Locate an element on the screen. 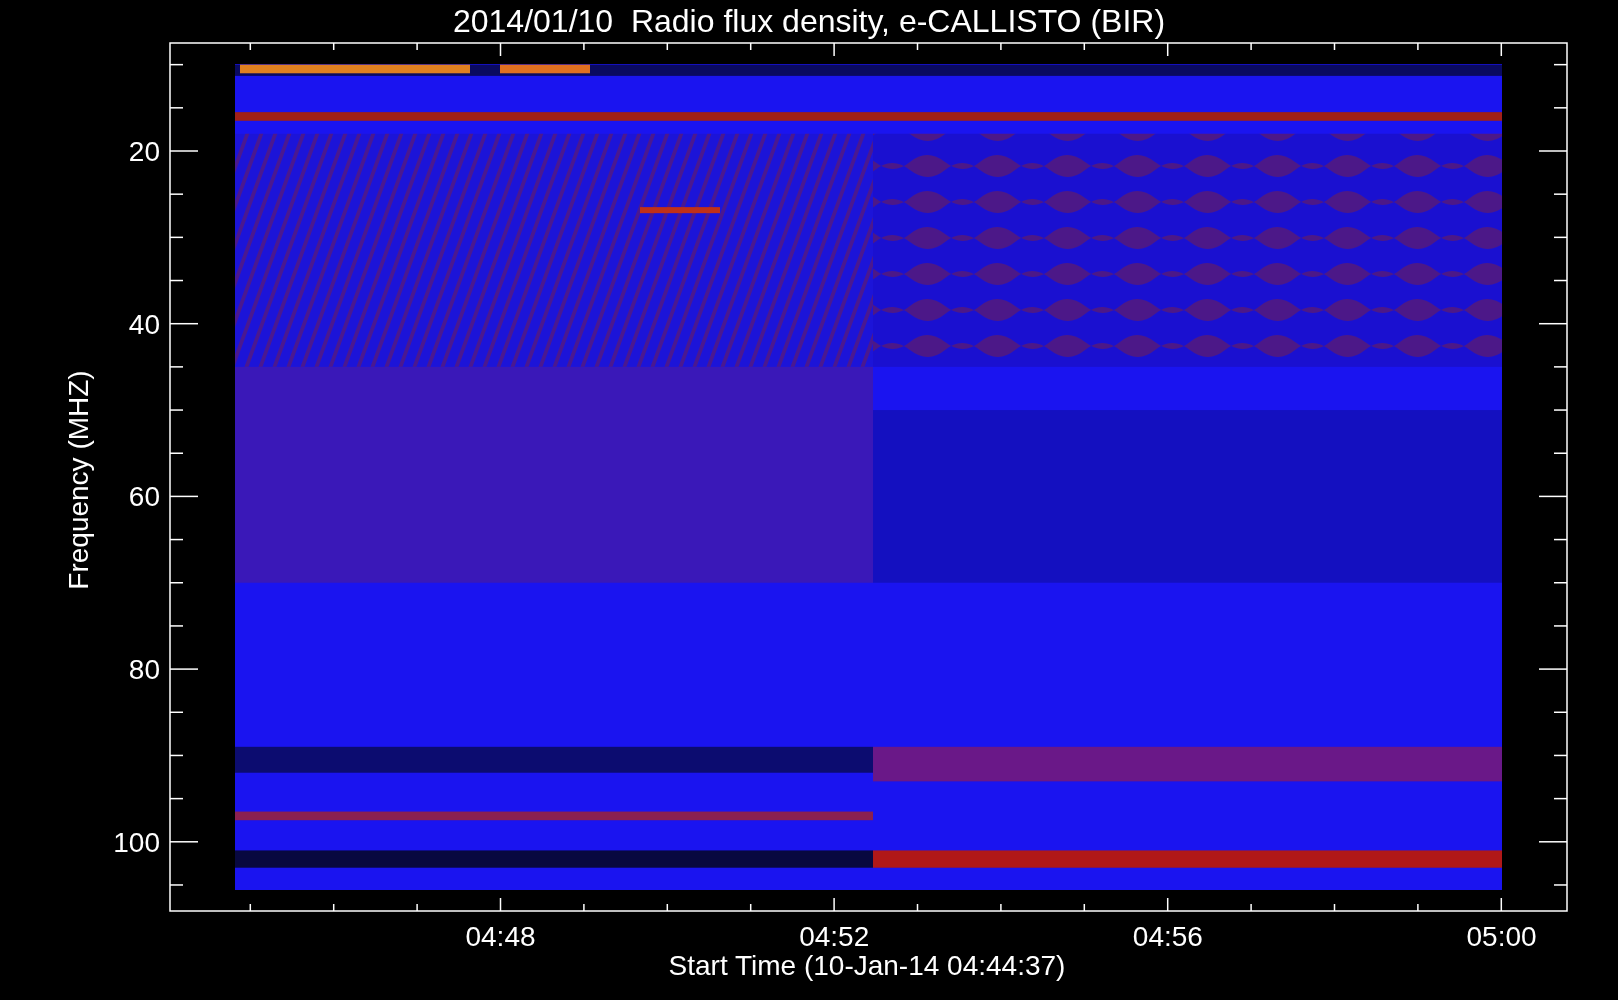  y-tick-label: 100 is located at coordinates (136, 842).